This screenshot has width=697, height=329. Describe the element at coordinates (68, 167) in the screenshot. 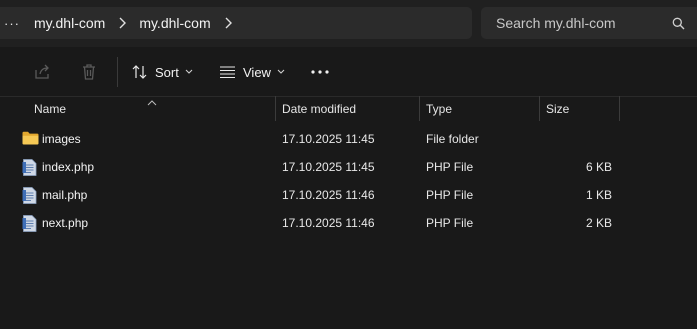

I see `file-name: index.php` at that location.